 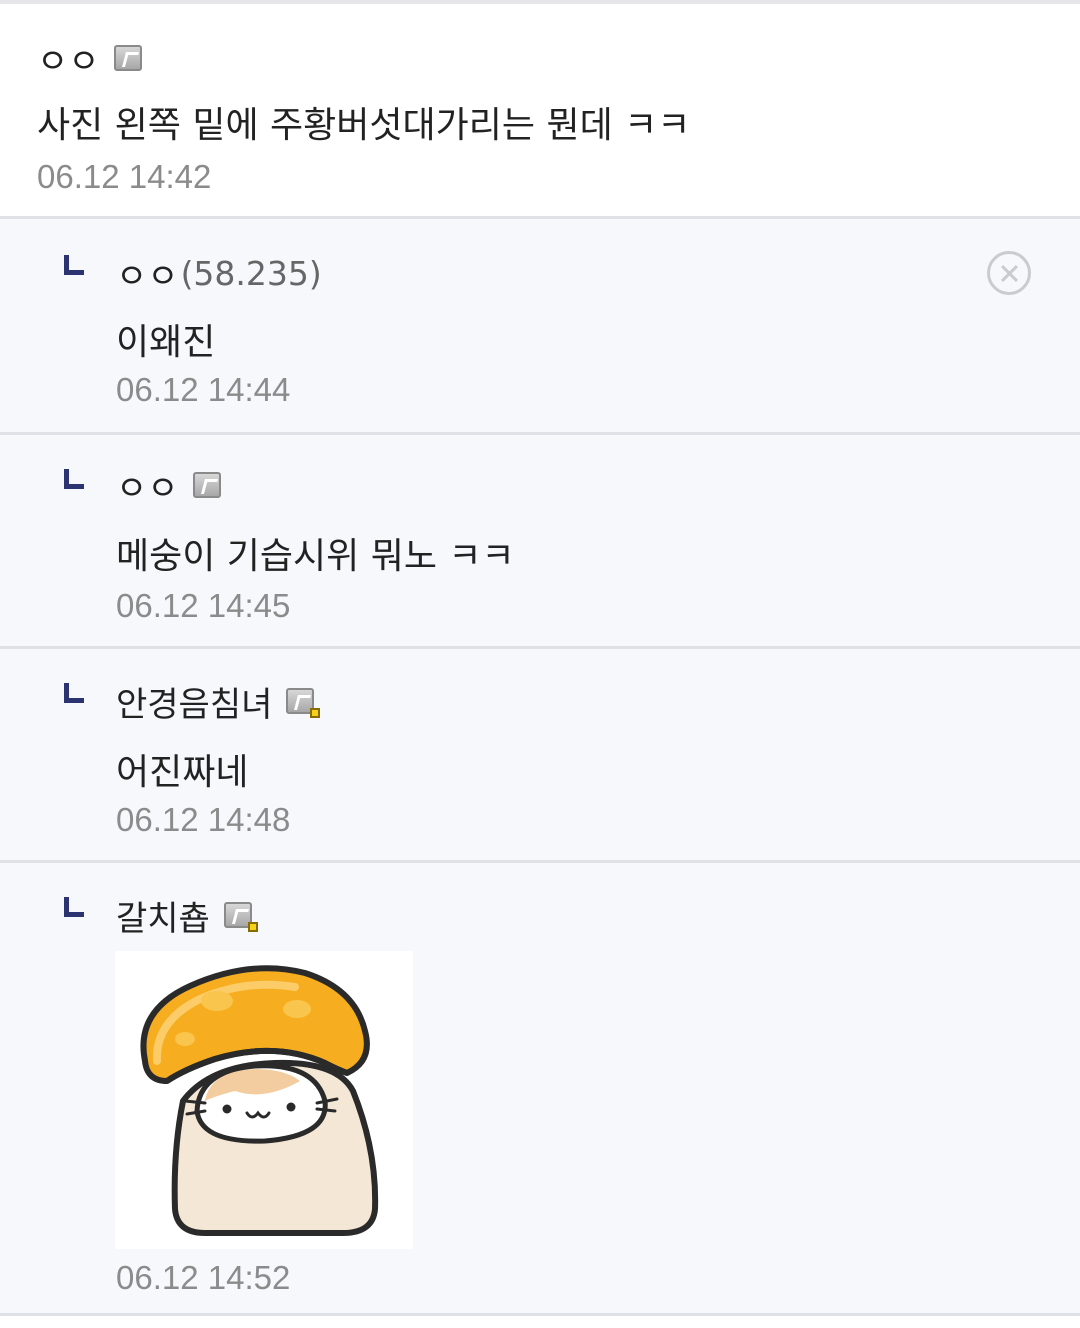 What do you see at coordinates (251, 273) in the screenshot?
I see `author-ip: (58.235)` at bounding box center [251, 273].